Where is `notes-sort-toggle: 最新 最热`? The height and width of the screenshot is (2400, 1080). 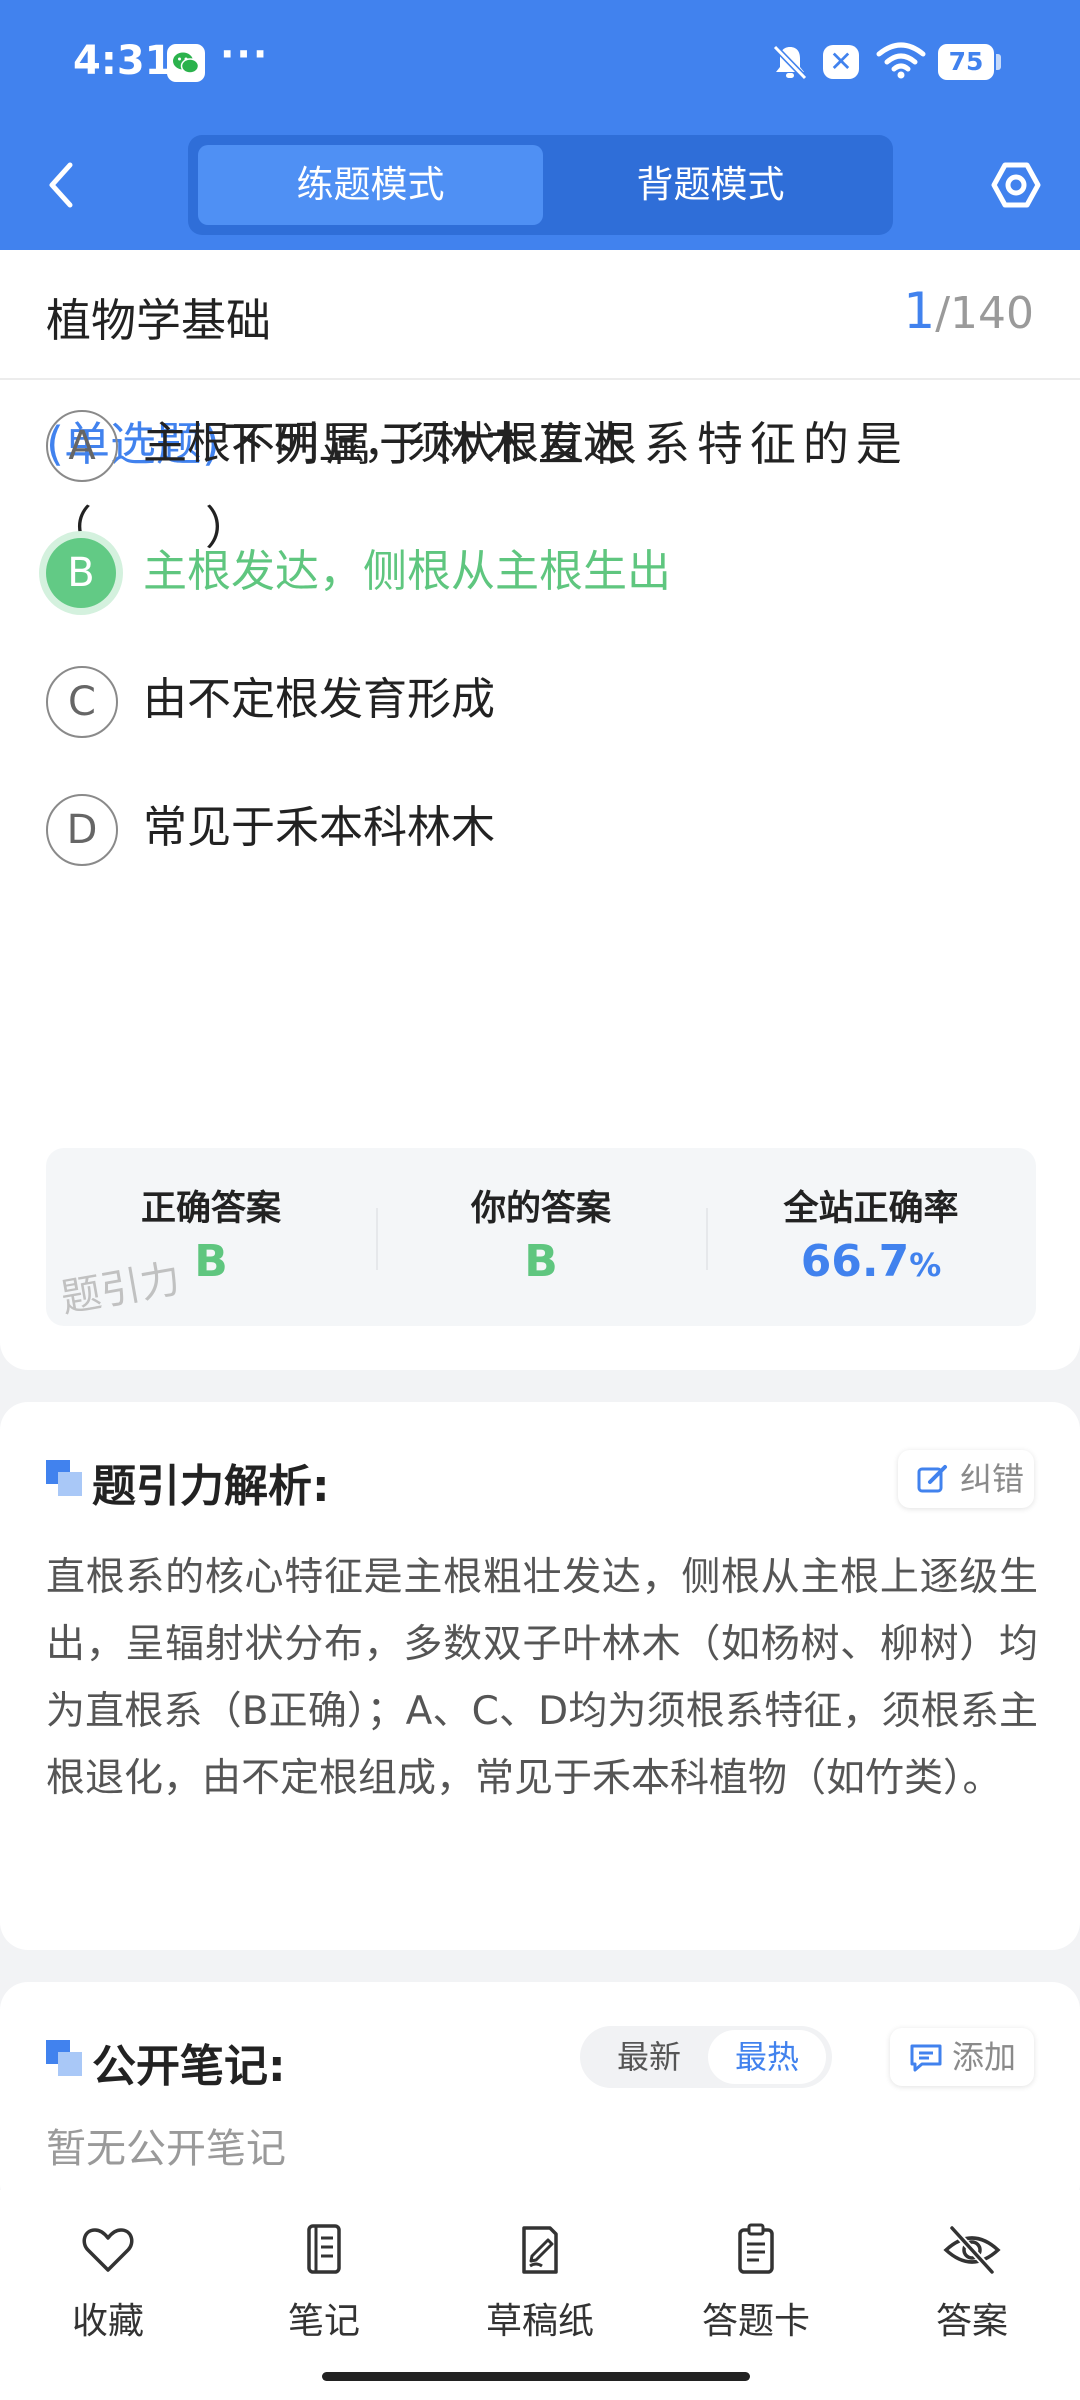
notes-sort-toggle: 最新 最热 is located at coordinates (706, 2057).